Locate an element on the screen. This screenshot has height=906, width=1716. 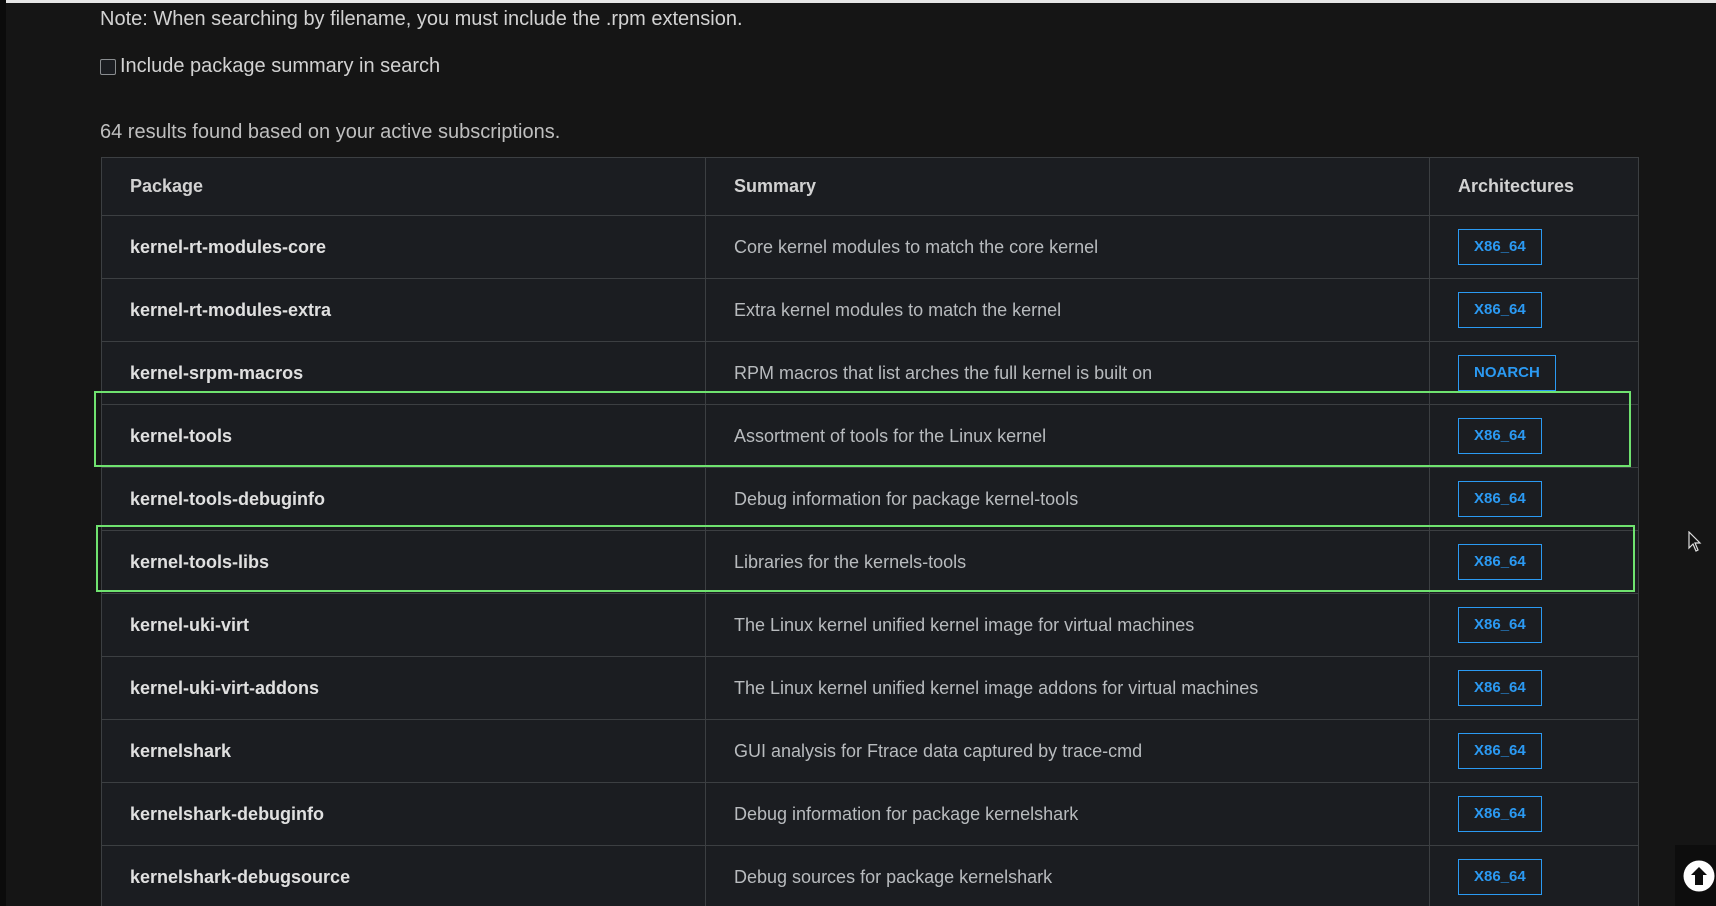
package-name: kernelshark-debugsource is located at coordinates (403, 875).